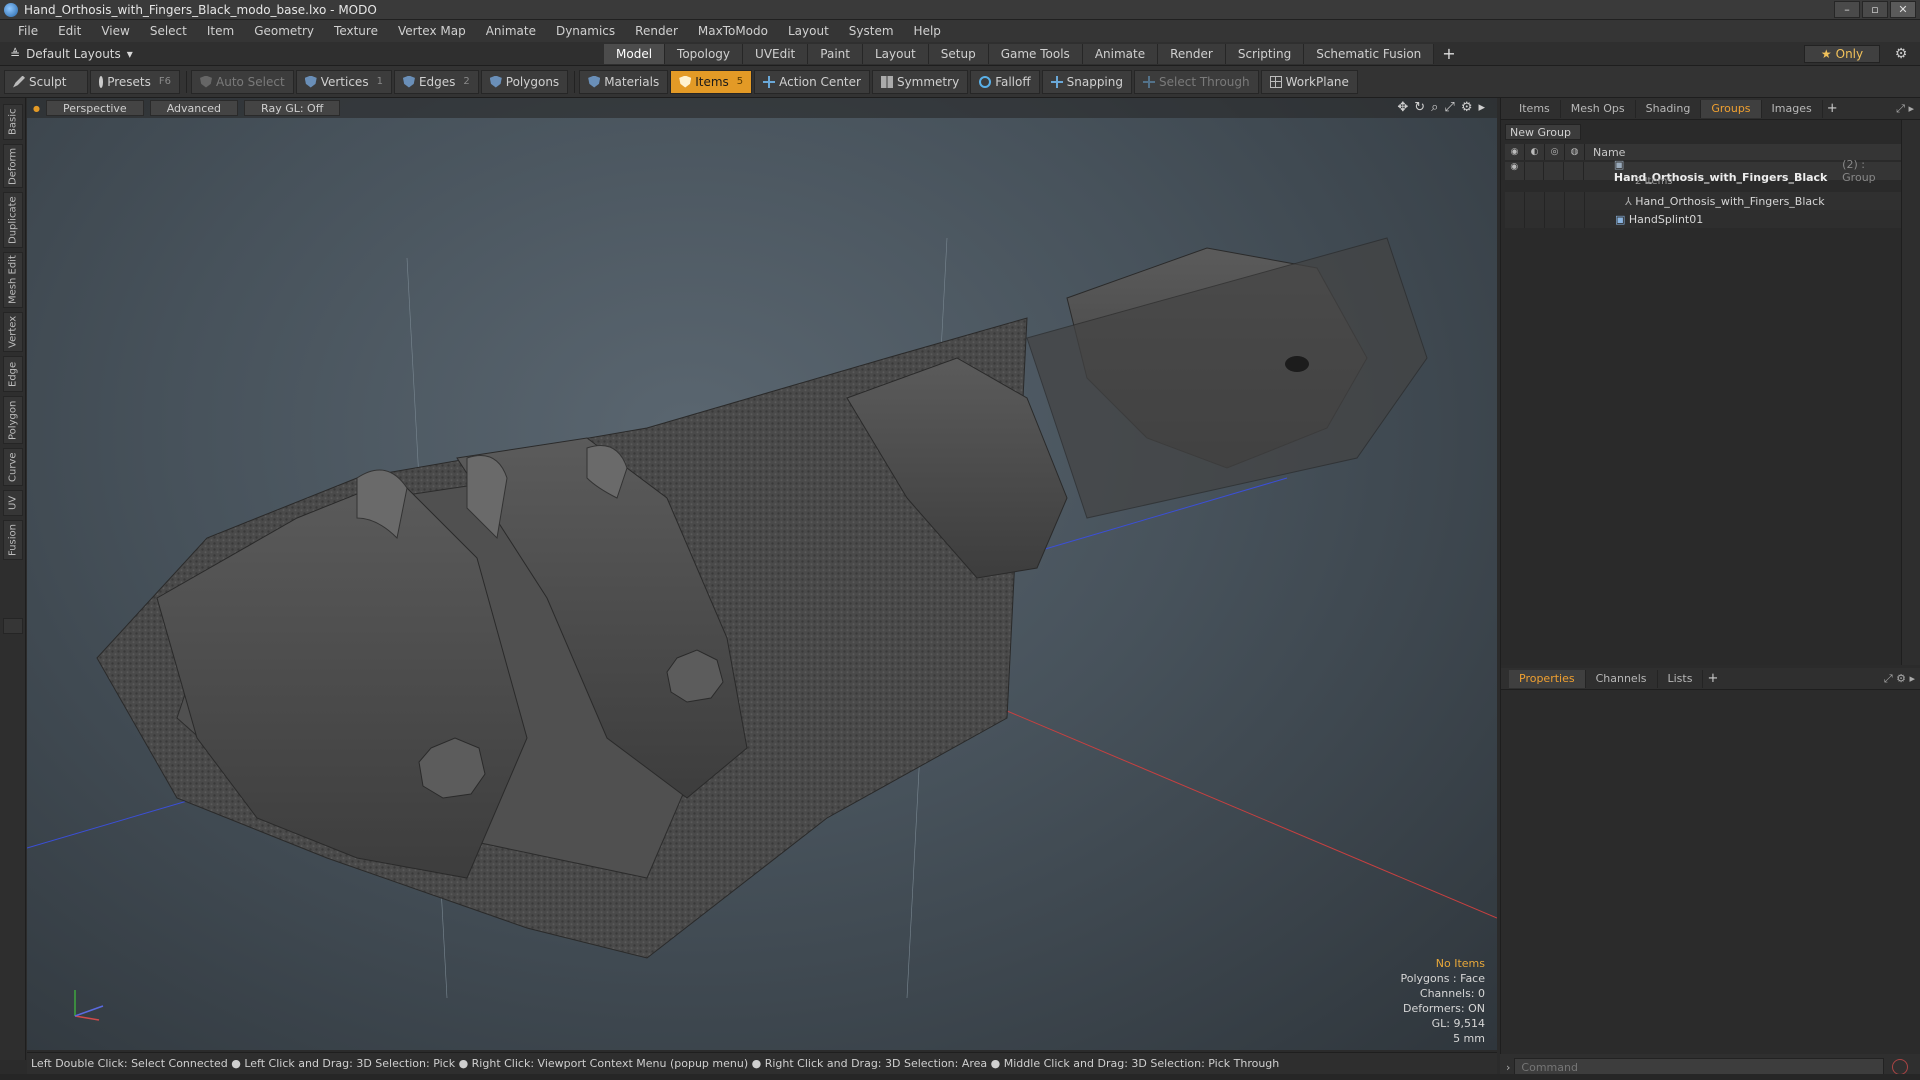 The image size is (1920, 1080). What do you see at coordinates (835, 53) in the screenshot?
I see `tab-paint: Paint` at bounding box center [835, 53].